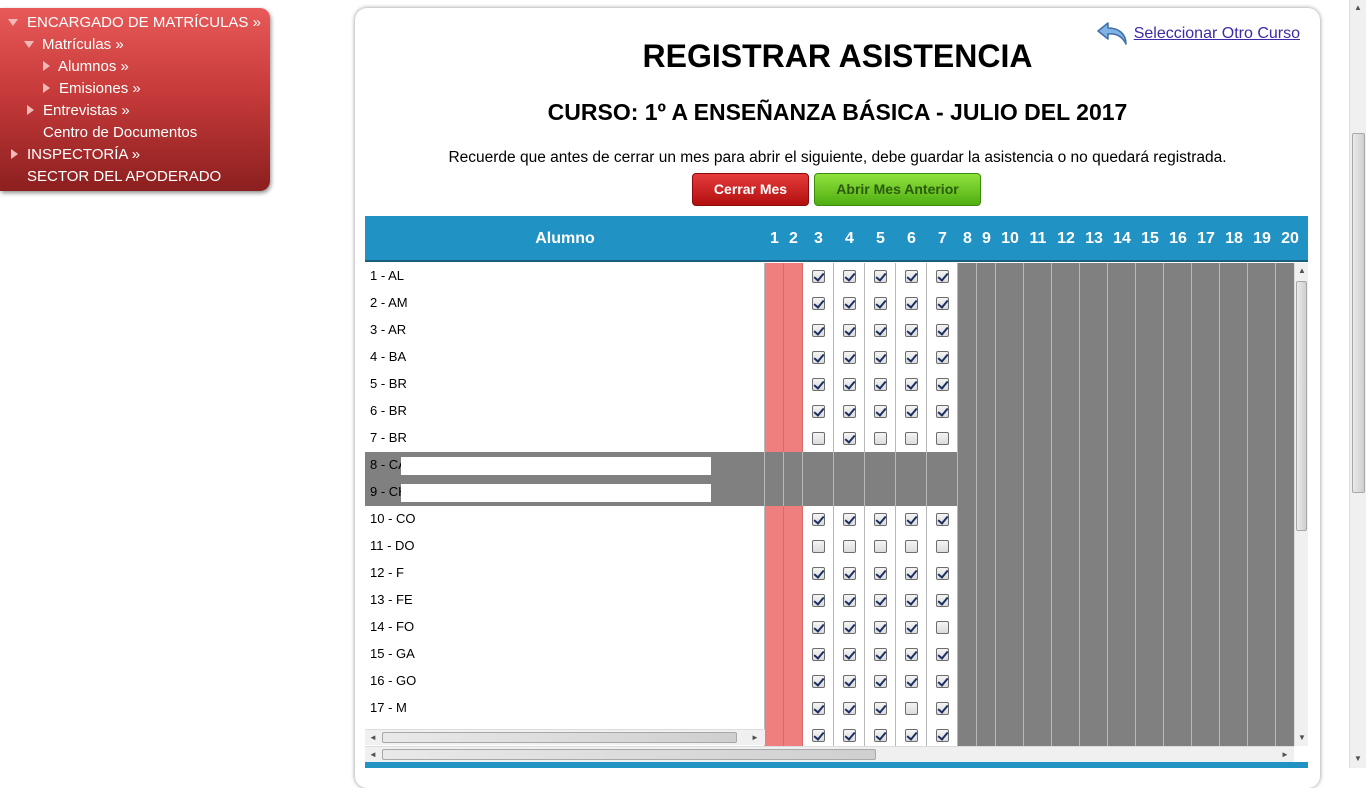  I want to click on grid-vertical-scrollbar: ▲ ▼, so click(1301, 504).